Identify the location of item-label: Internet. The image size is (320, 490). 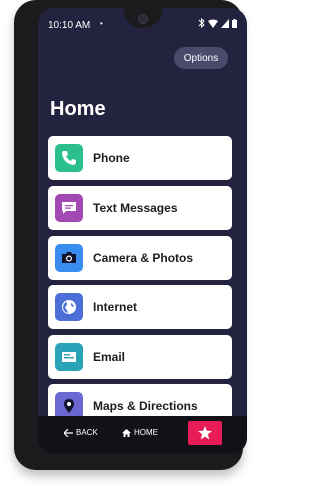
(115, 307).